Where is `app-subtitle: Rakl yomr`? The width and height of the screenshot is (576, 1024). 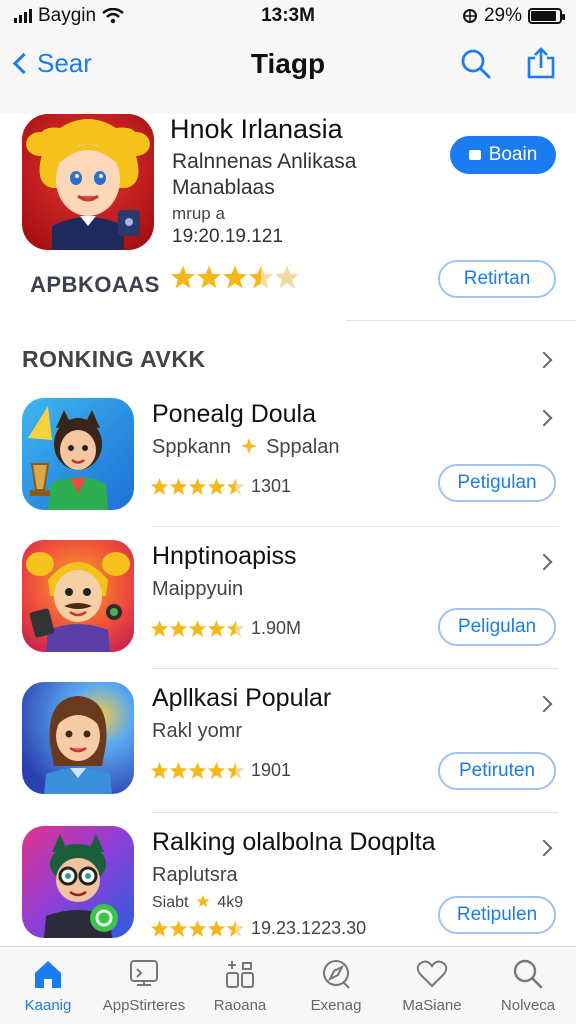 app-subtitle: Rakl yomr is located at coordinates (197, 731).